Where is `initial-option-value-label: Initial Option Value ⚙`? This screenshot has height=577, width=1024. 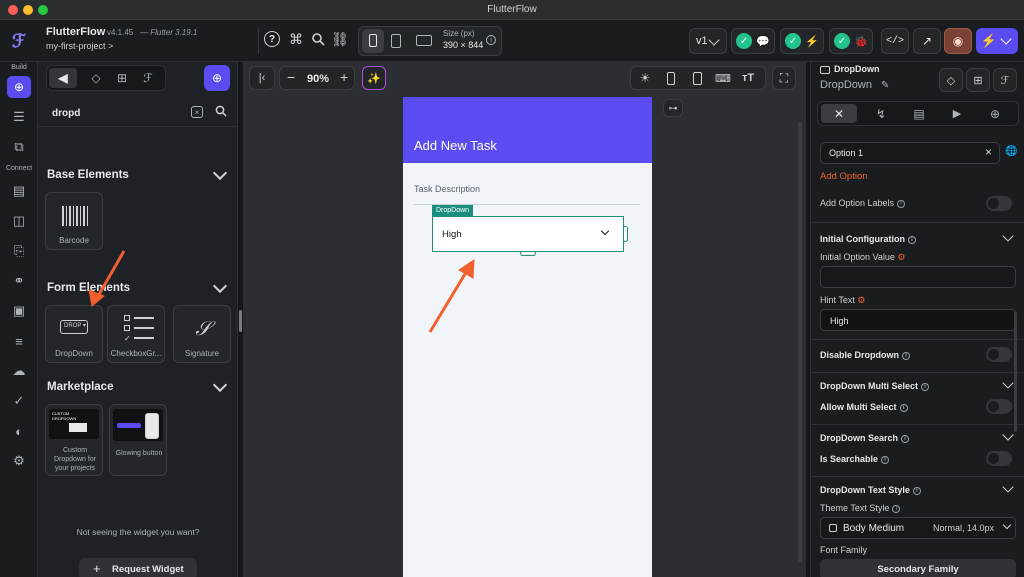
initial-option-value-label: Initial Option Value ⚙ is located at coordinates (863, 257).